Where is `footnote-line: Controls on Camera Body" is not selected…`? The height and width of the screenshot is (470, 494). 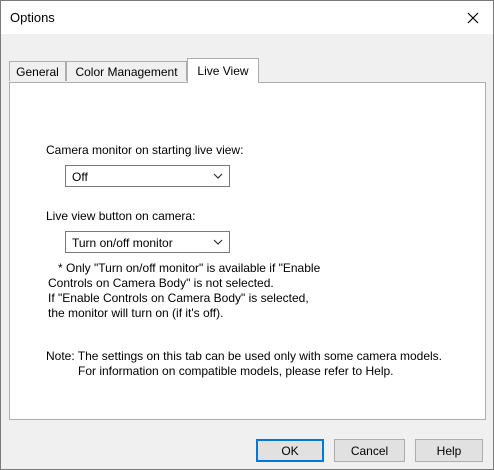
footnote-line: Controls on Camera Body" is not selected… is located at coordinates (161, 283).